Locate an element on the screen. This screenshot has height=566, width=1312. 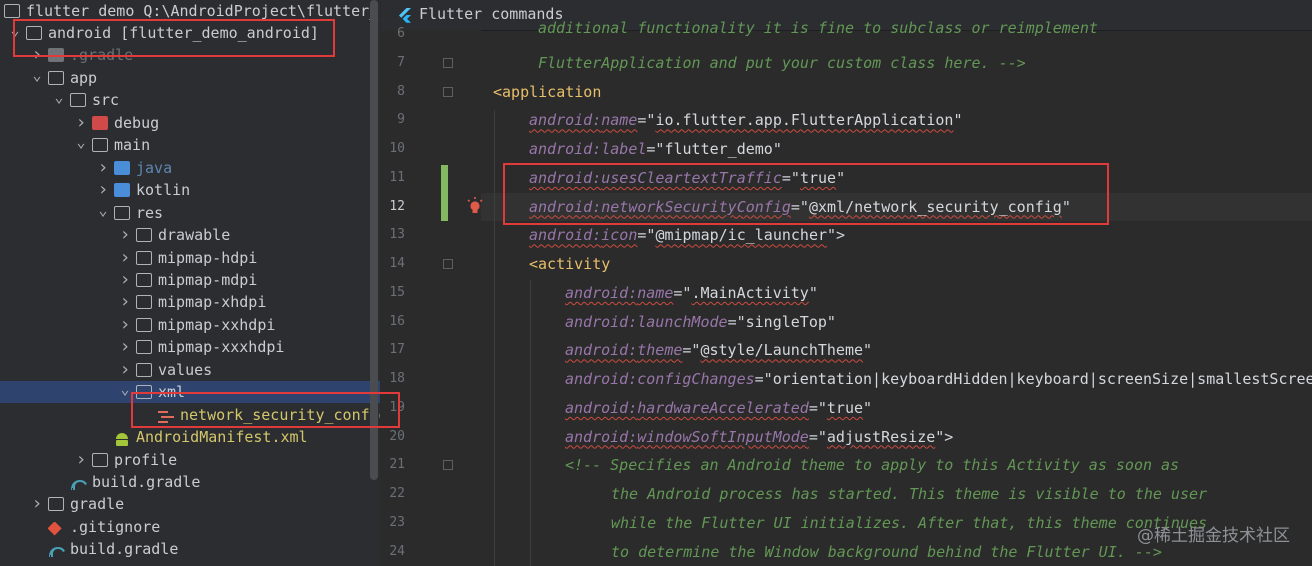
tree-item: › mipmap-hdpi is located at coordinates (190, 258).